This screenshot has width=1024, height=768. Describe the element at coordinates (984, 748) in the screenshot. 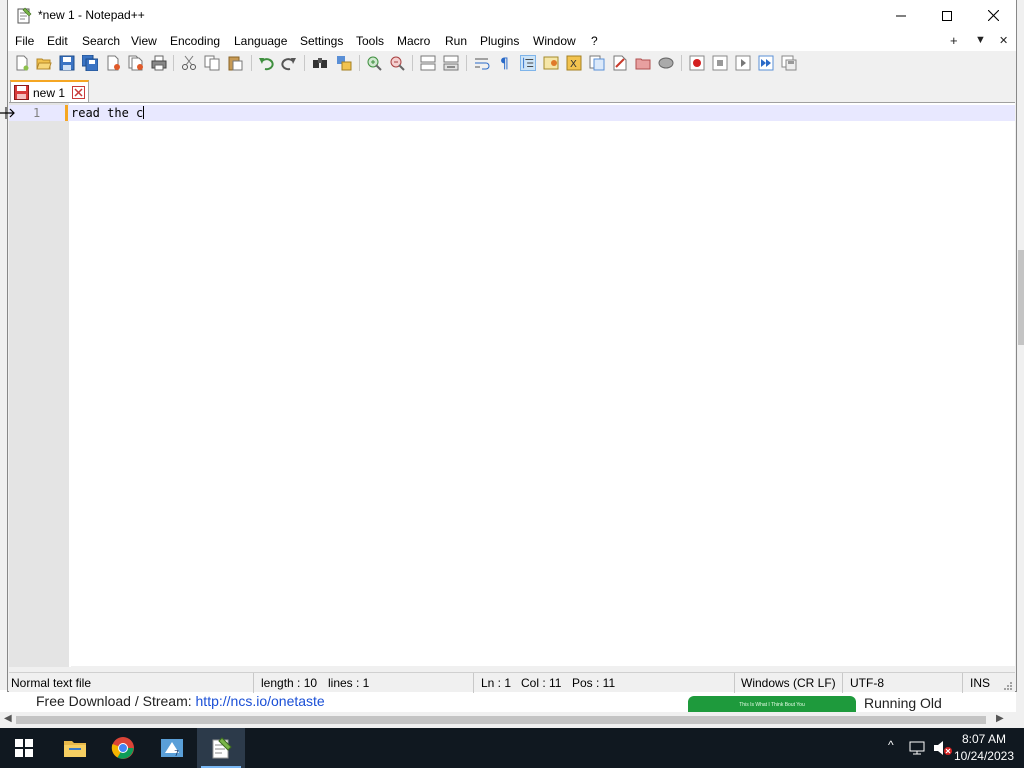

I see `system-clock: 8:07 AM 10/24/2023` at that location.